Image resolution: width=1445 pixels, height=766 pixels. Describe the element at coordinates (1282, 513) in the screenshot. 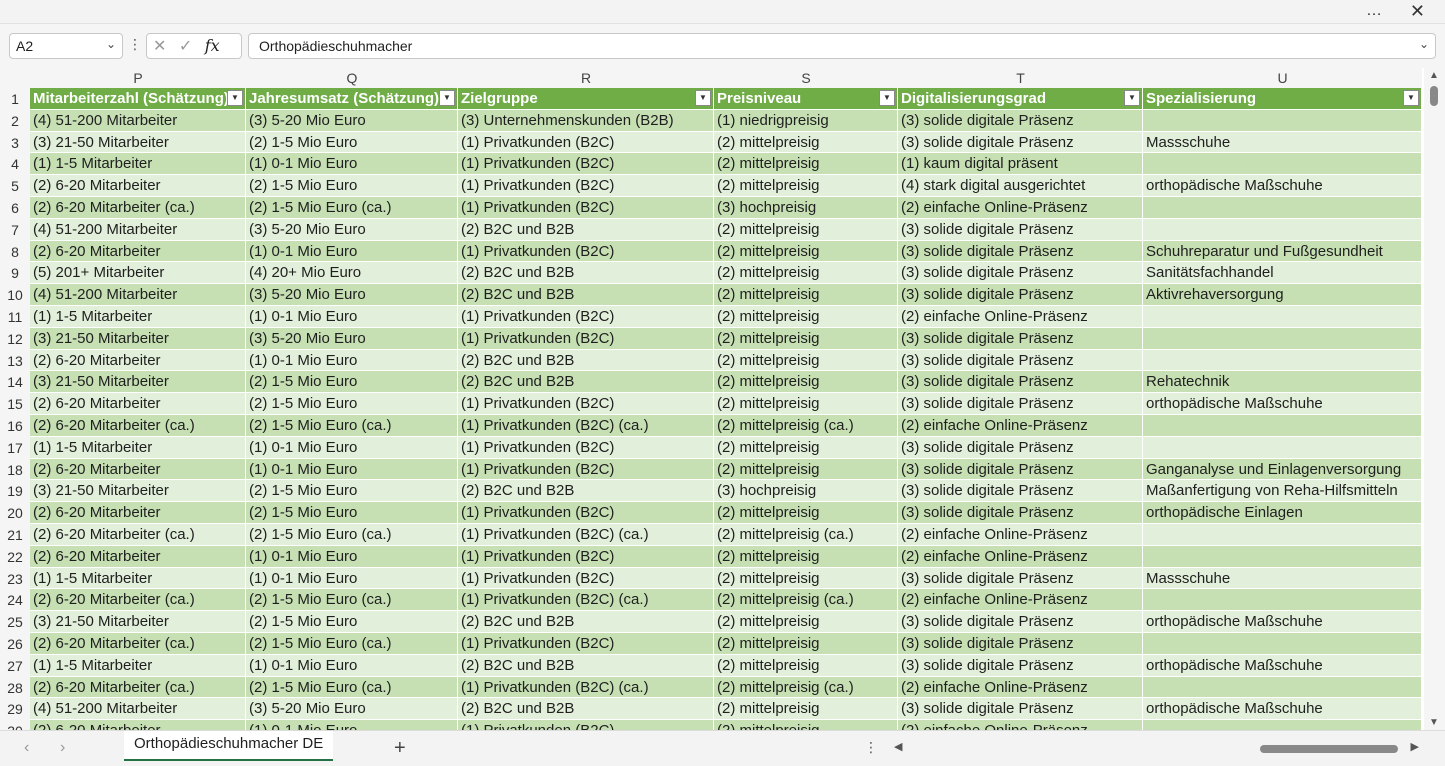

I see `table-cell: orthopädische Einlagen` at that location.